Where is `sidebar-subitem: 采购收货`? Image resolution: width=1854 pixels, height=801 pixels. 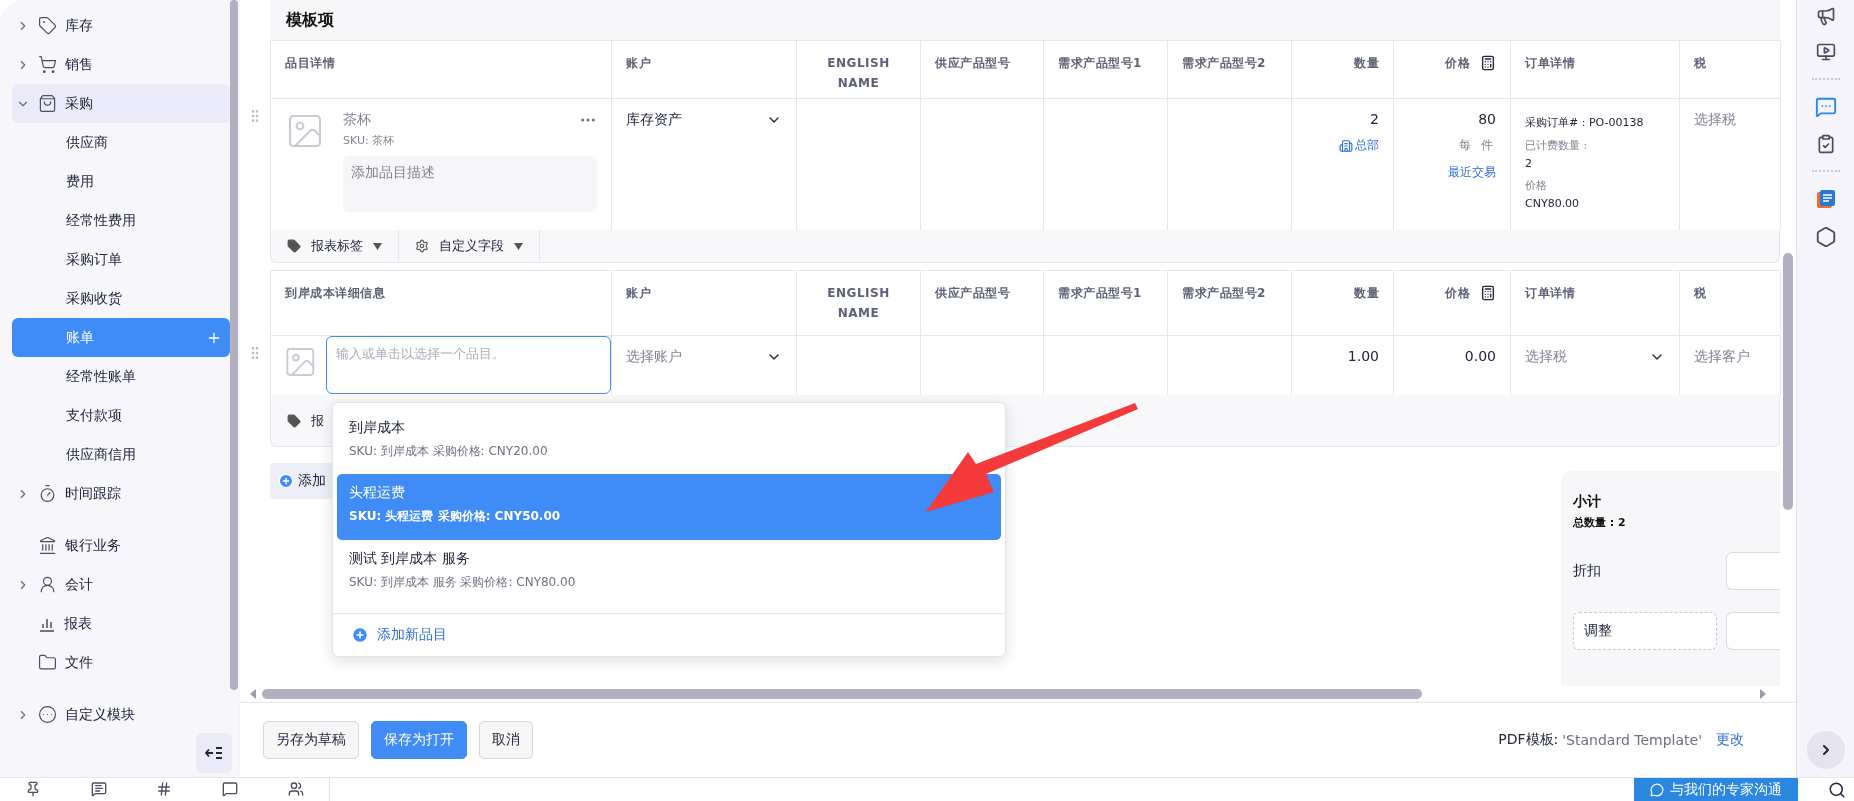 sidebar-subitem: 采购收货 is located at coordinates (121, 298).